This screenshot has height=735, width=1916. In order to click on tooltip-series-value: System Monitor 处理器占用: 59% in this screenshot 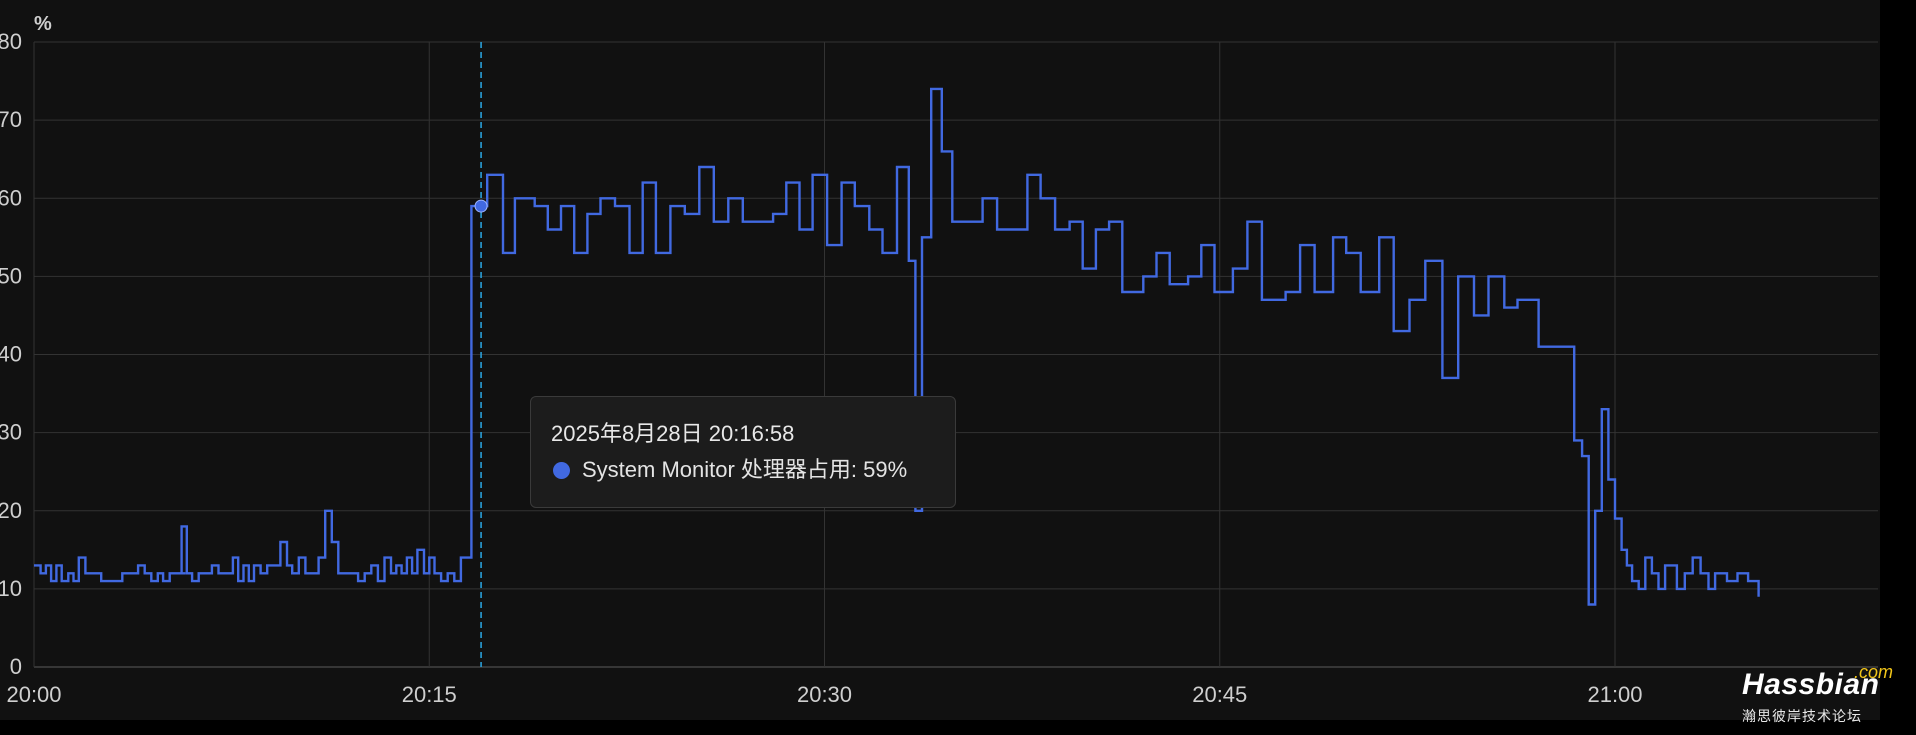, I will do `click(745, 469)`.